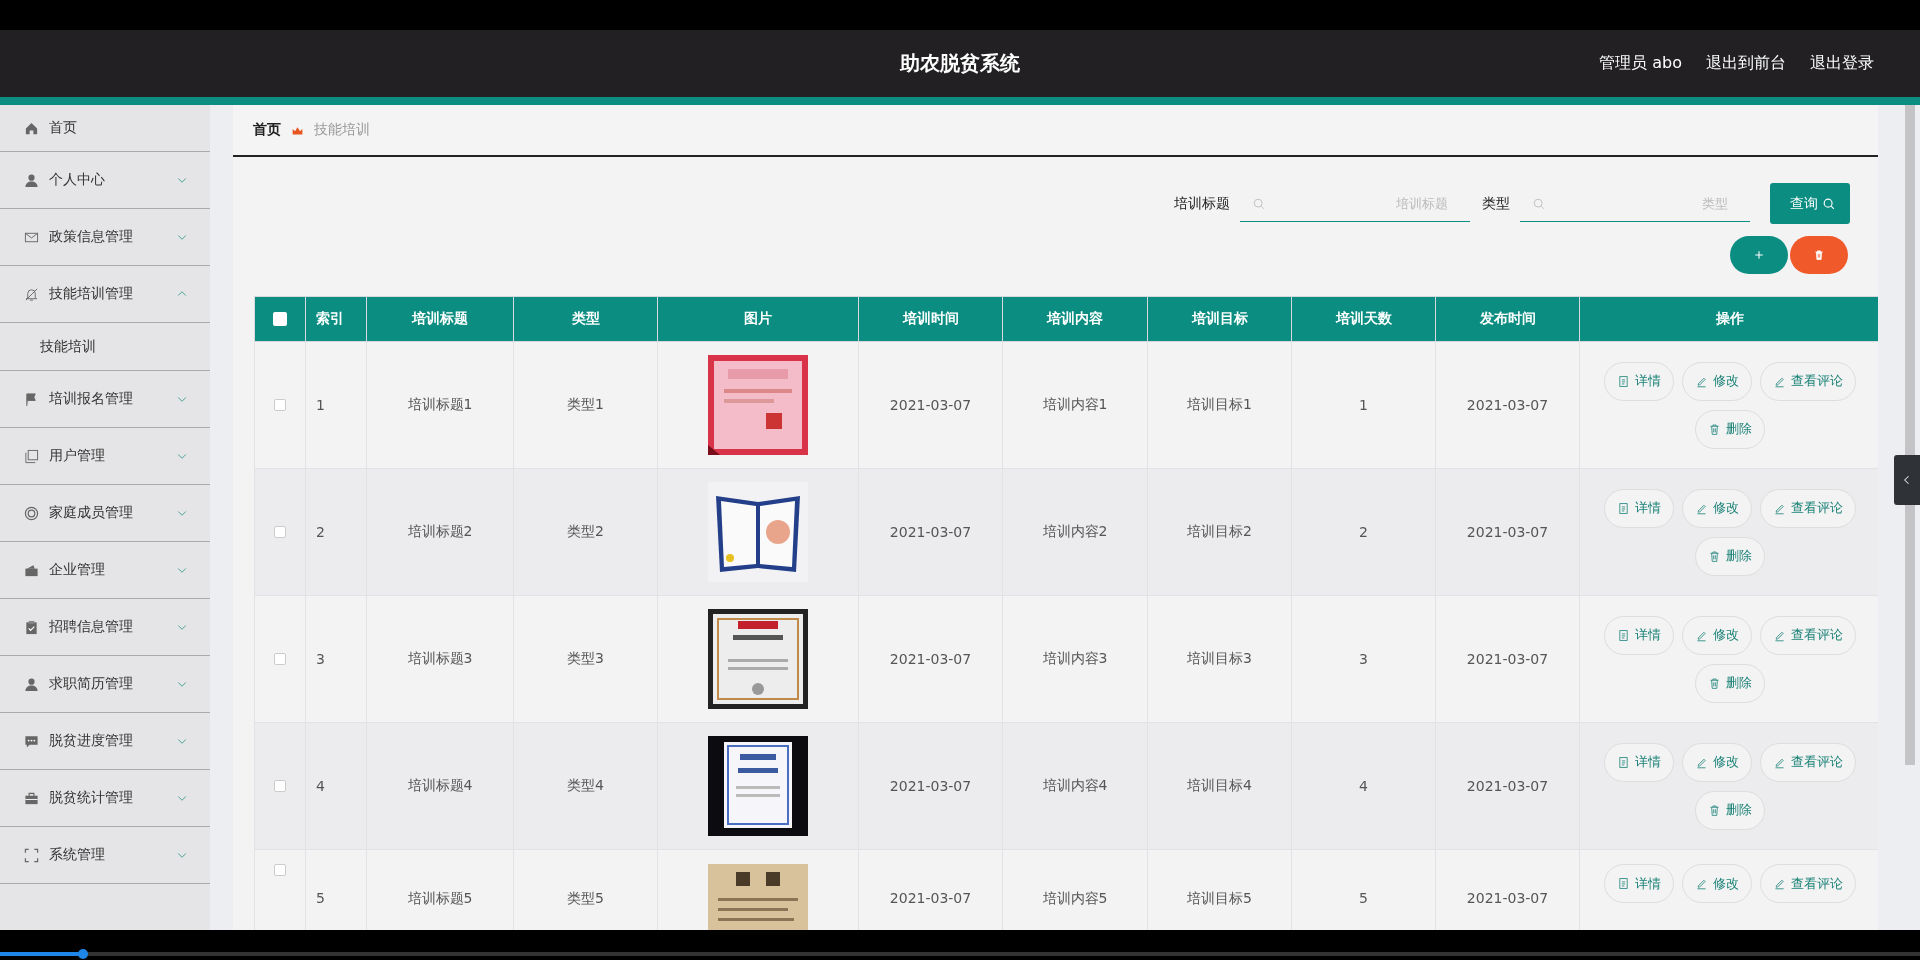  I want to click on plus-icon, so click(1759, 255).